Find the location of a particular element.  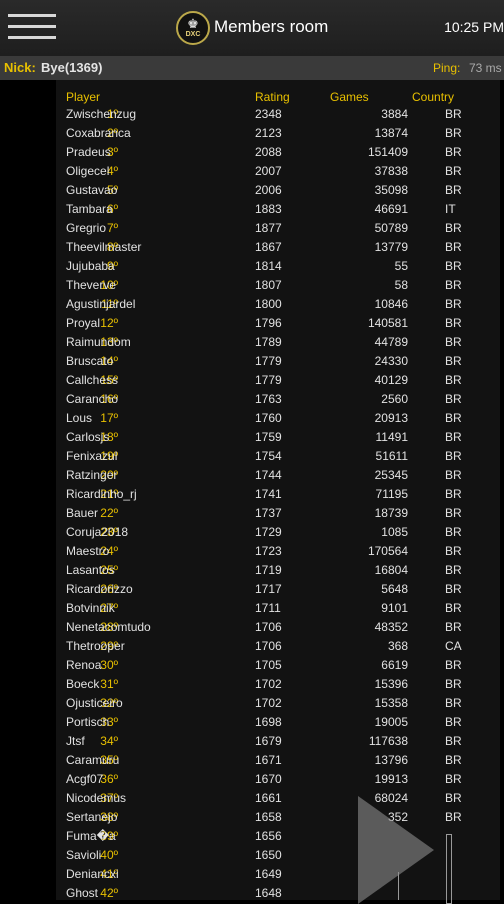

table-row: 10º Theverve 1807 58 BR is located at coordinates (278, 284).